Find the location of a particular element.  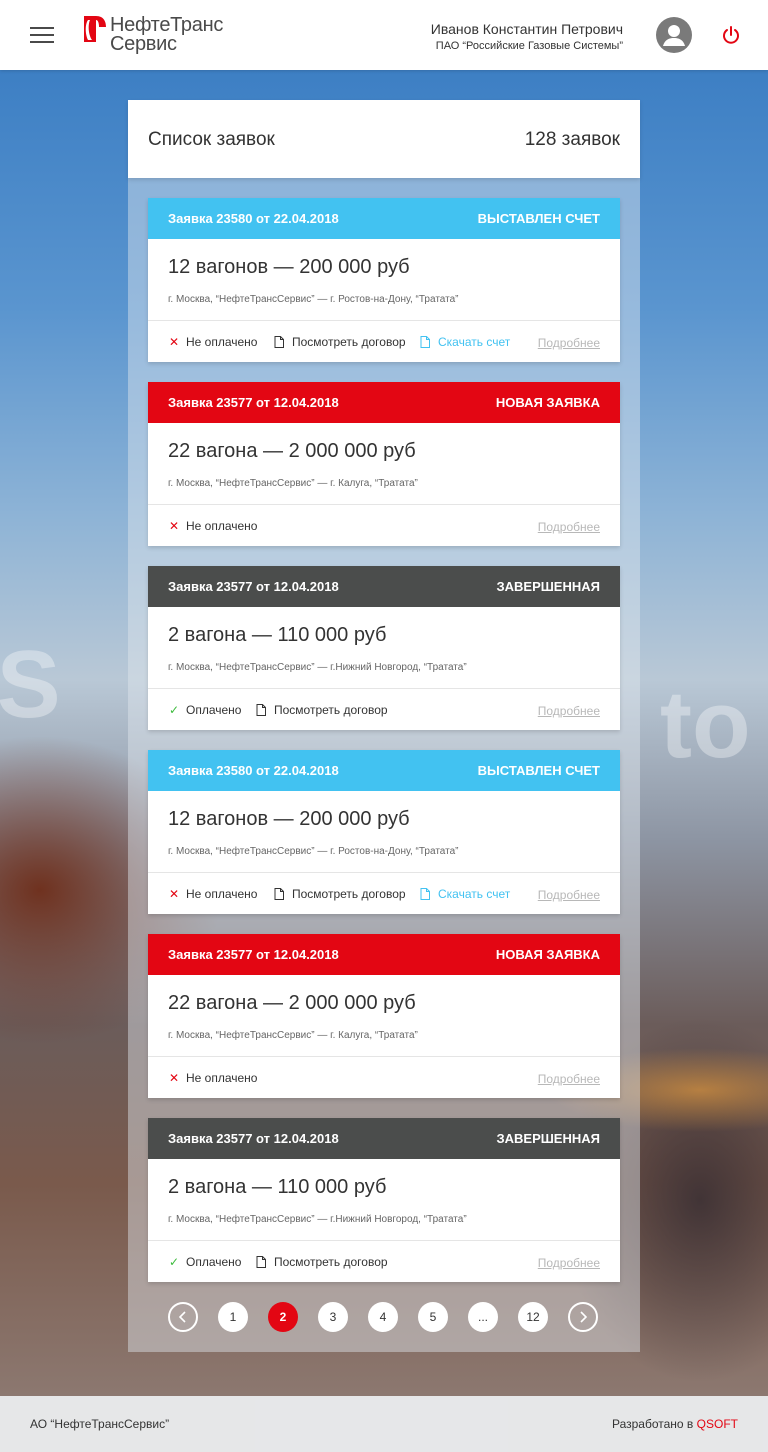

page-button-current: 2 is located at coordinates (283, 1317).